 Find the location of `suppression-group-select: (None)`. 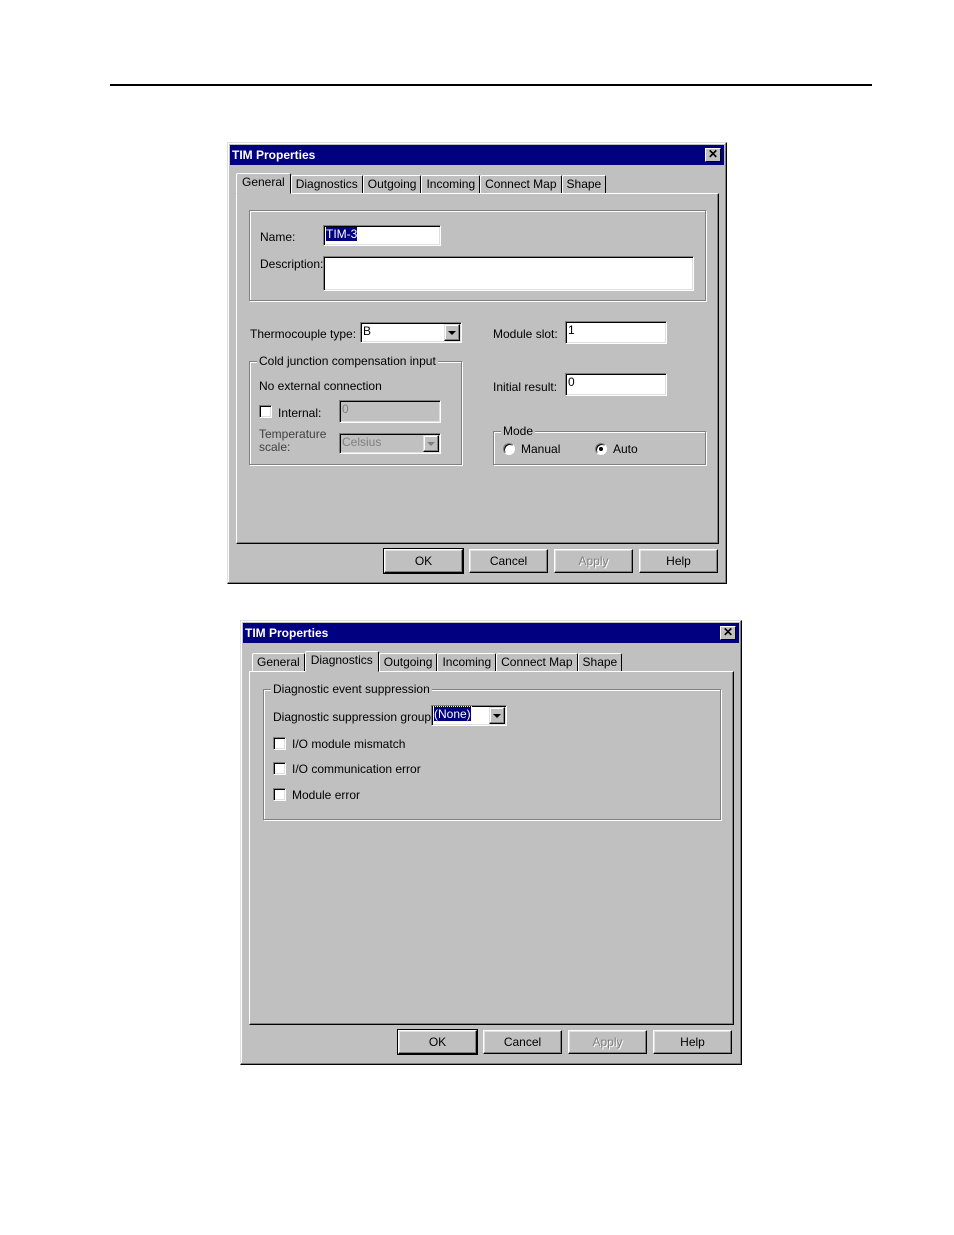

suppression-group-select: (None) is located at coordinates (469, 715).